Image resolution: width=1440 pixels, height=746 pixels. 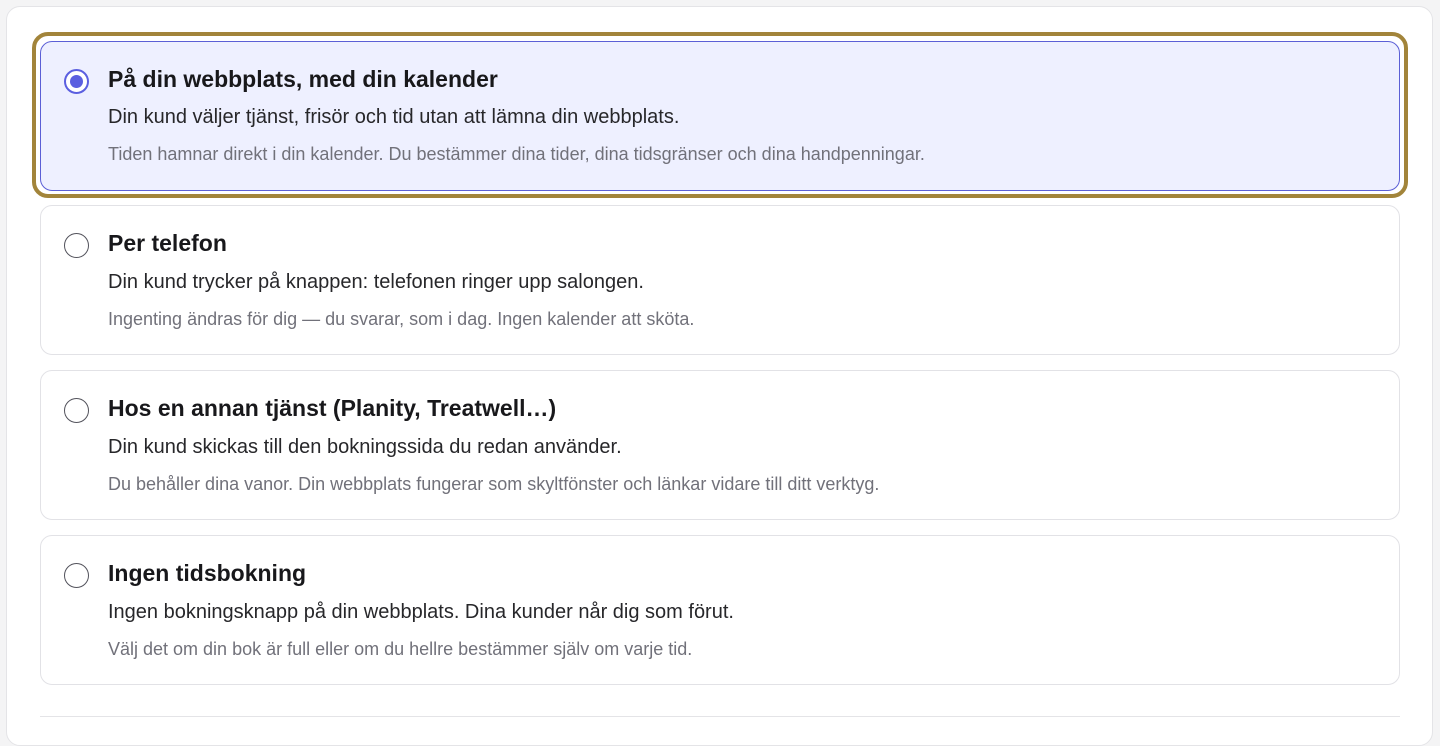 I want to click on radio-dot, so click(x=76, y=81).